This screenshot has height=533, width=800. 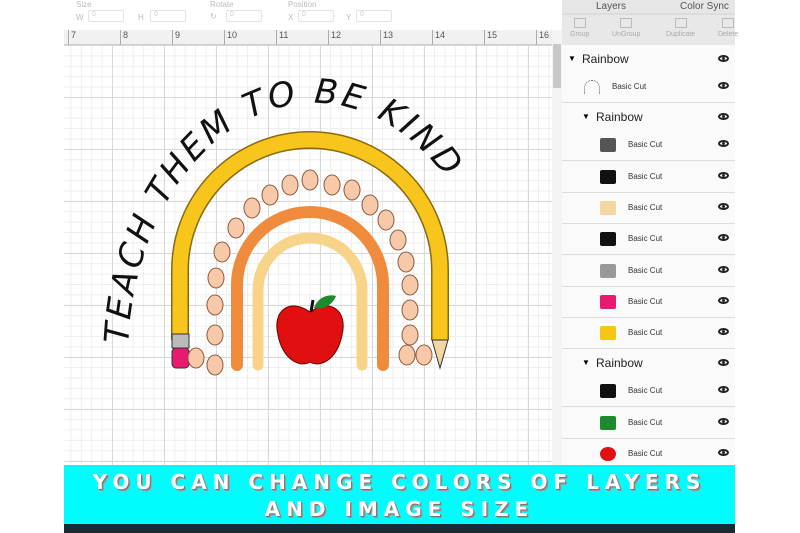 What do you see at coordinates (579, 28) in the screenshot?
I see `group-button: Group` at bounding box center [579, 28].